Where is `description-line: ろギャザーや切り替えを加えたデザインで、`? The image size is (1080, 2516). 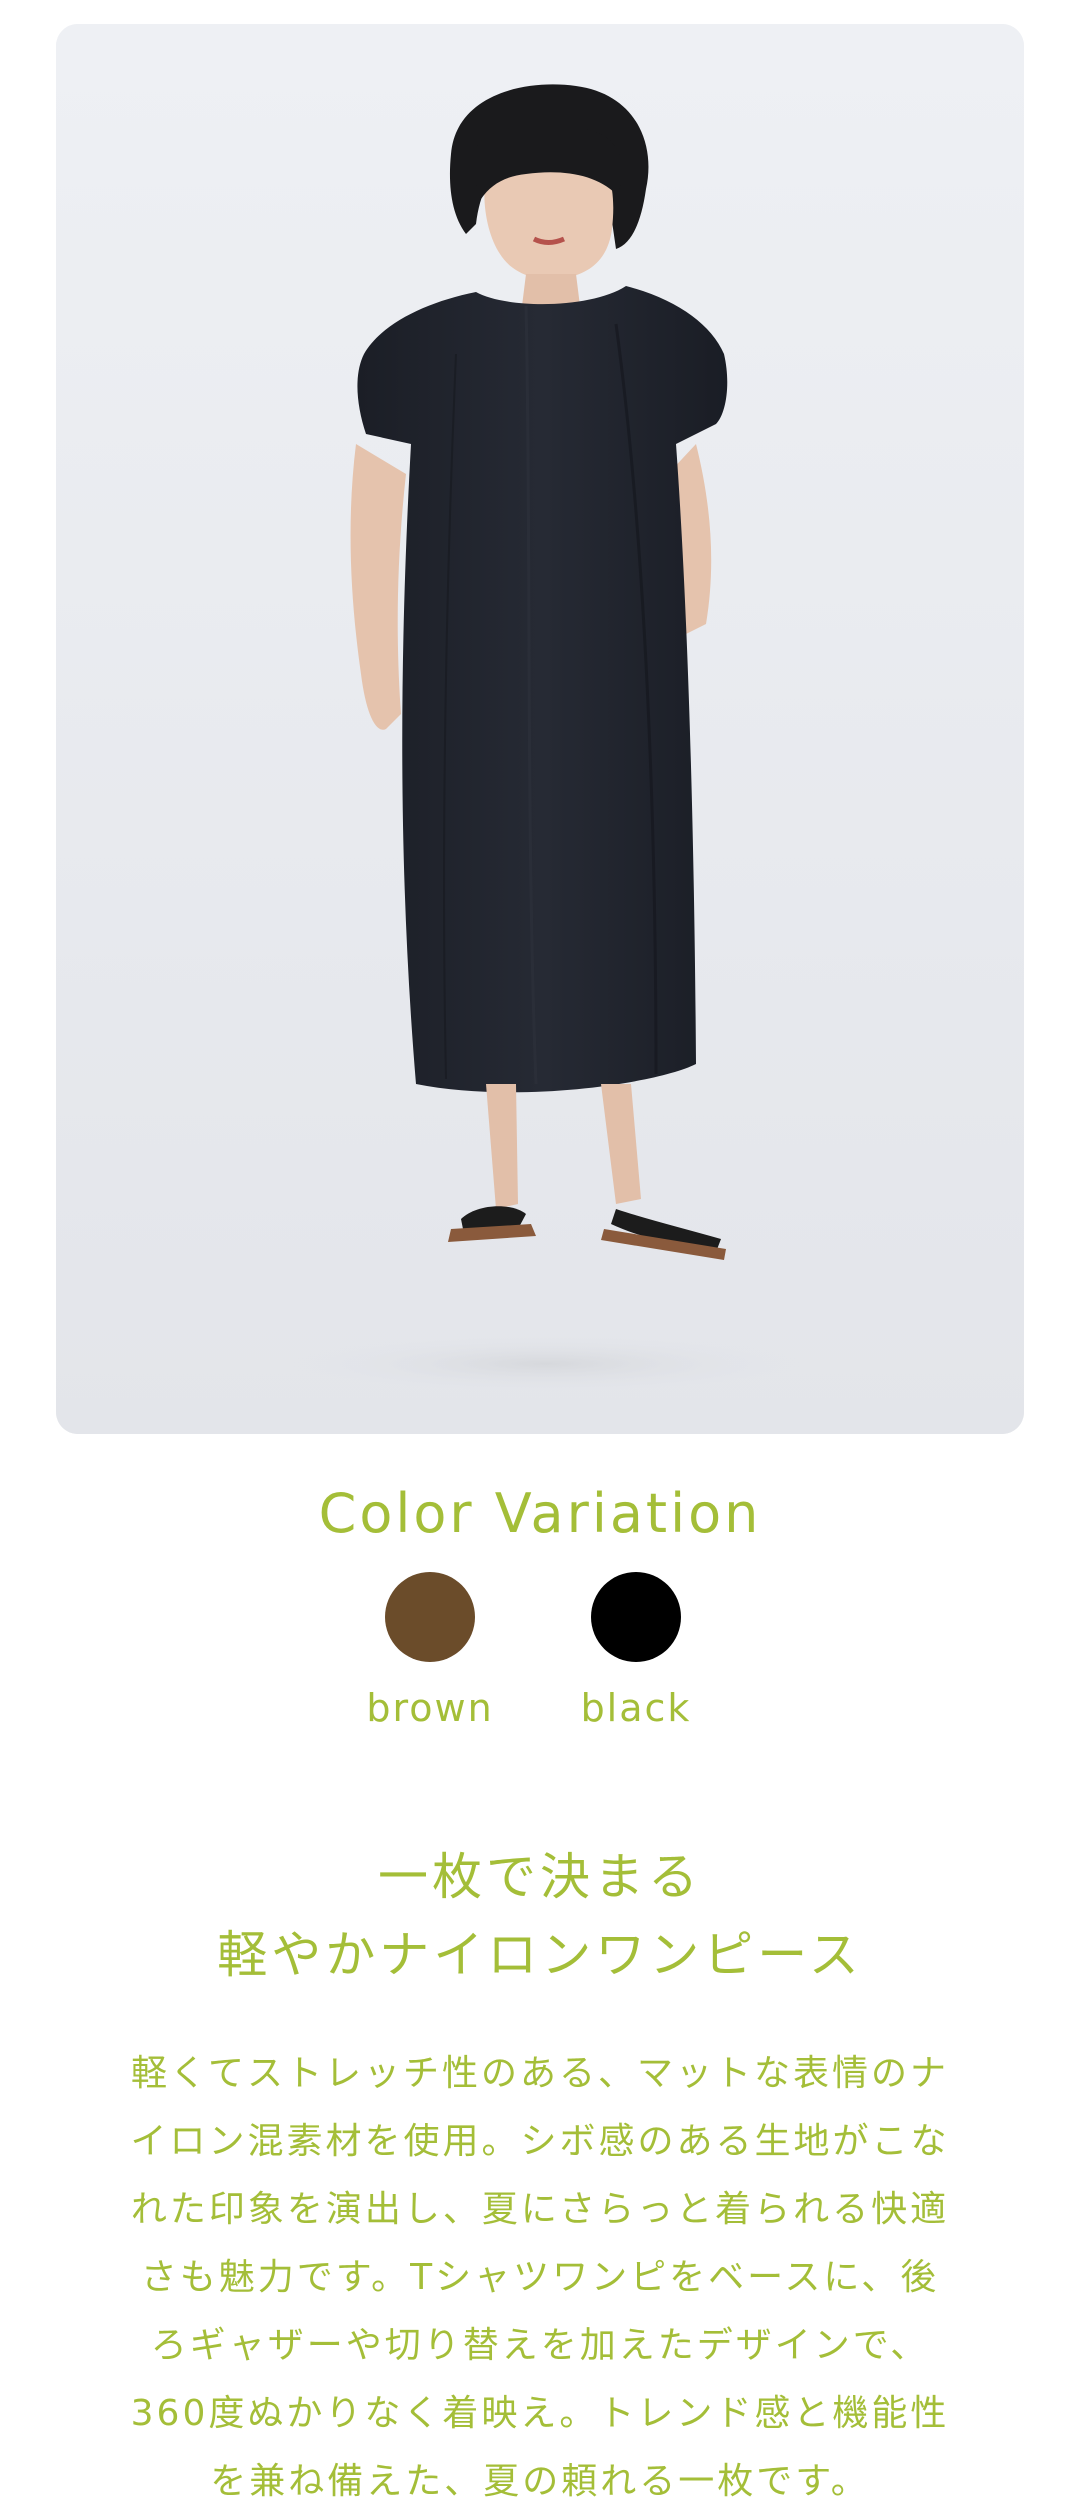 description-line: ろギャザーや切り替えを加えたデザインで、 is located at coordinates (540, 2345).